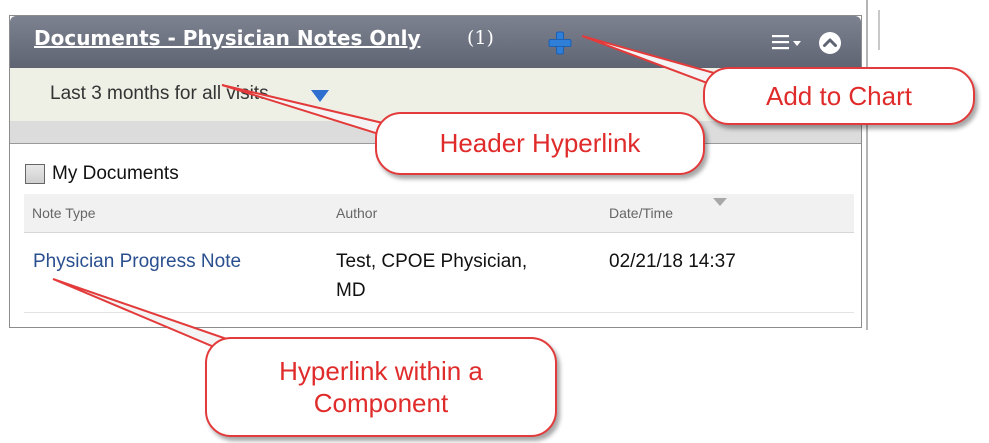 The width and height of the screenshot is (989, 443). Describe the element at coordinates (381, 371) in the screenshot. I see `component-hyperlink-callout-line-1: Hyperlink within a` at that location.